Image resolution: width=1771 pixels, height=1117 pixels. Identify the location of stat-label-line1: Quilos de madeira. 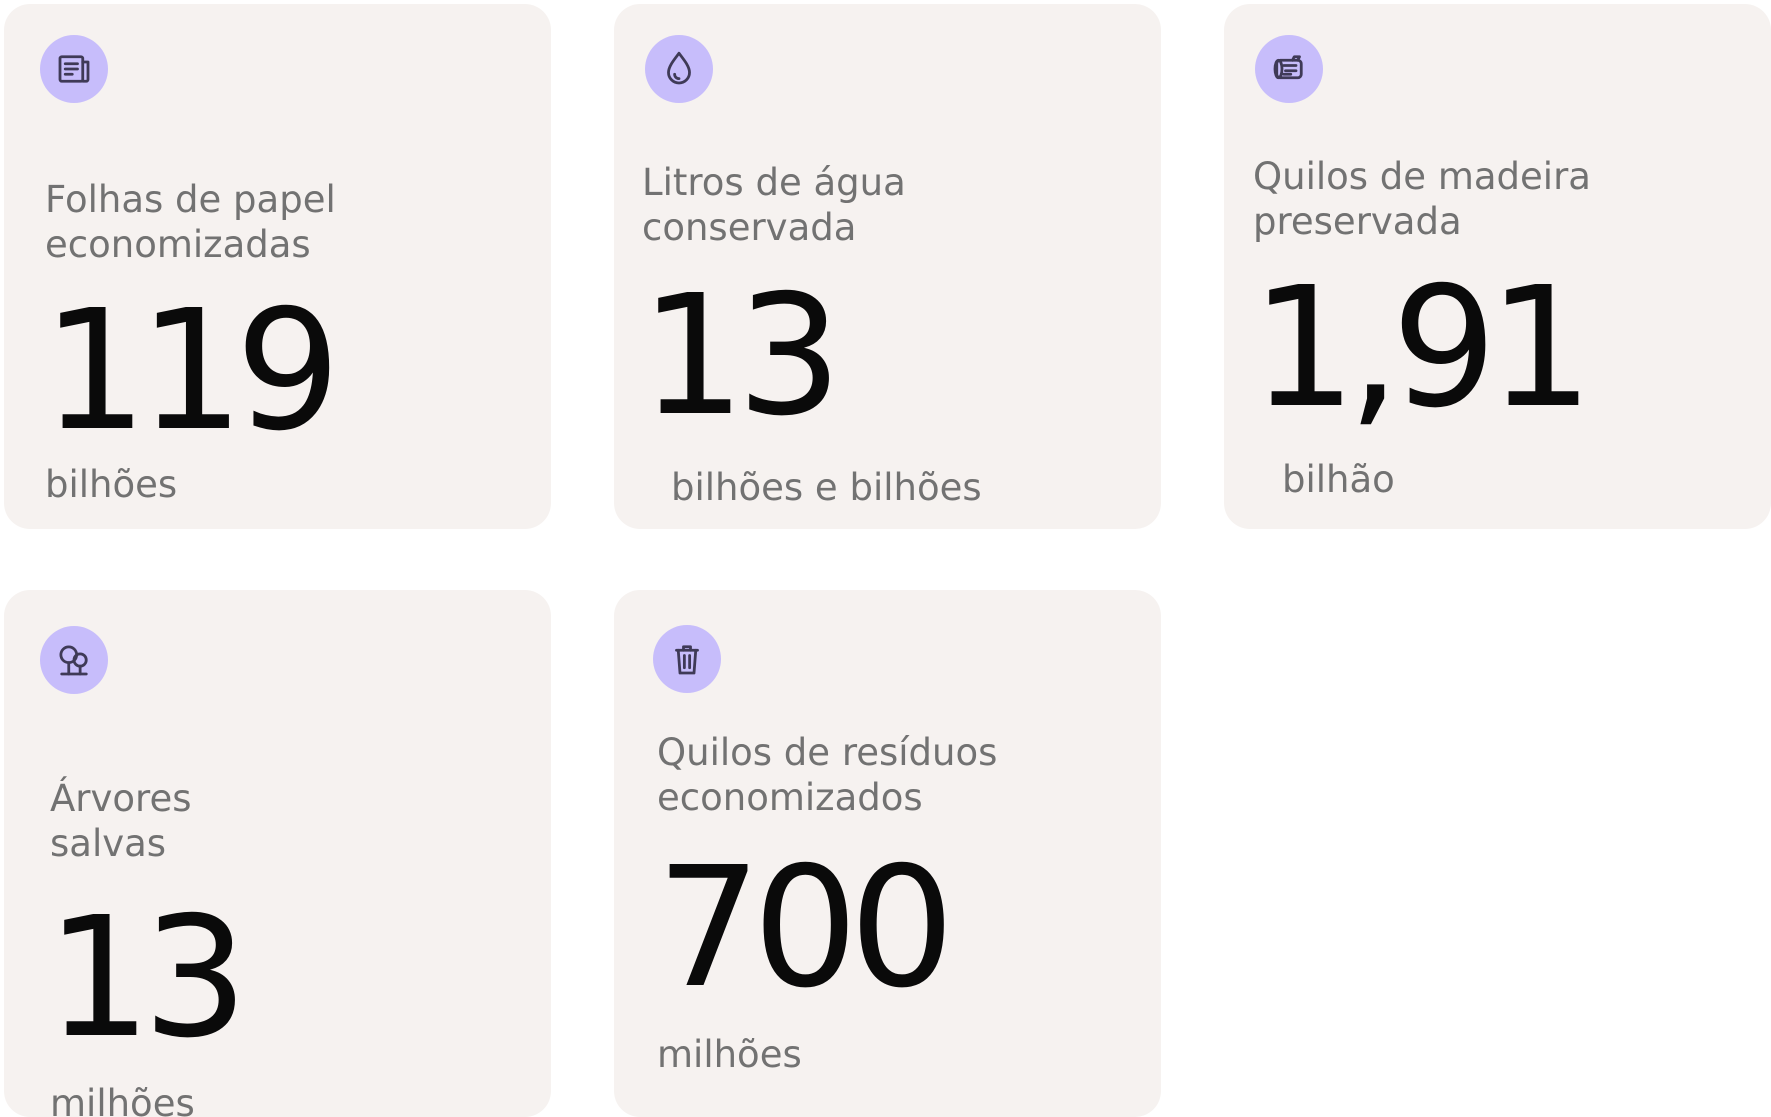
(1422, 176).